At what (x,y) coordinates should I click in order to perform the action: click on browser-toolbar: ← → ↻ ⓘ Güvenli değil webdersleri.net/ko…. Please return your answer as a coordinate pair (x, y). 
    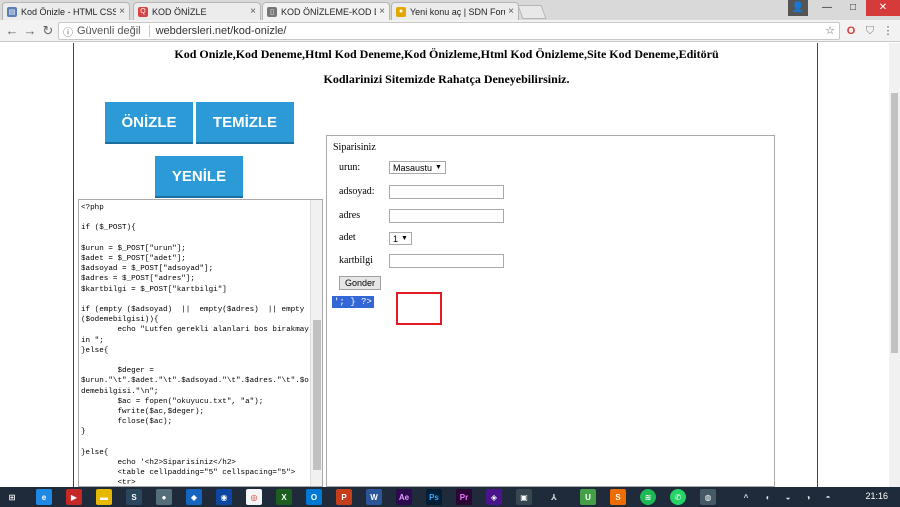
    Looking at the image, I should click on (450, 31).